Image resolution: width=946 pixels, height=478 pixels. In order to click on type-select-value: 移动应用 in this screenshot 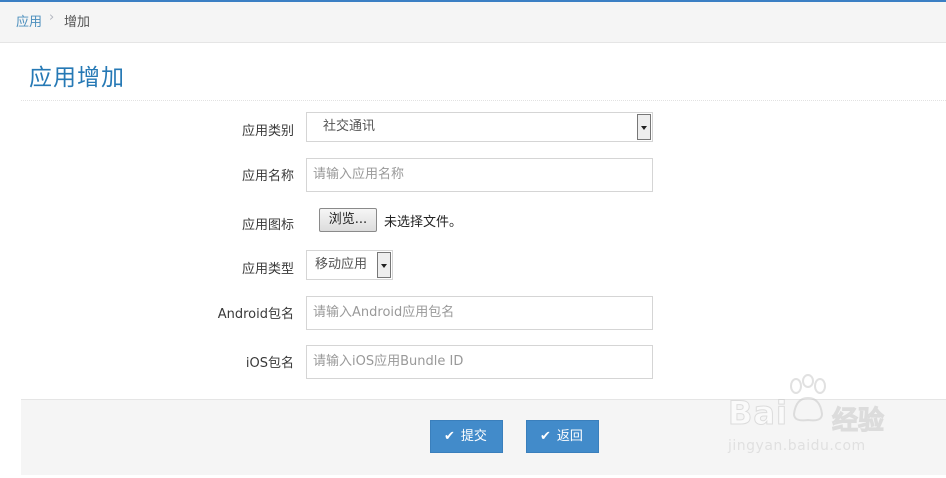, I will do `click(341, 264)`.